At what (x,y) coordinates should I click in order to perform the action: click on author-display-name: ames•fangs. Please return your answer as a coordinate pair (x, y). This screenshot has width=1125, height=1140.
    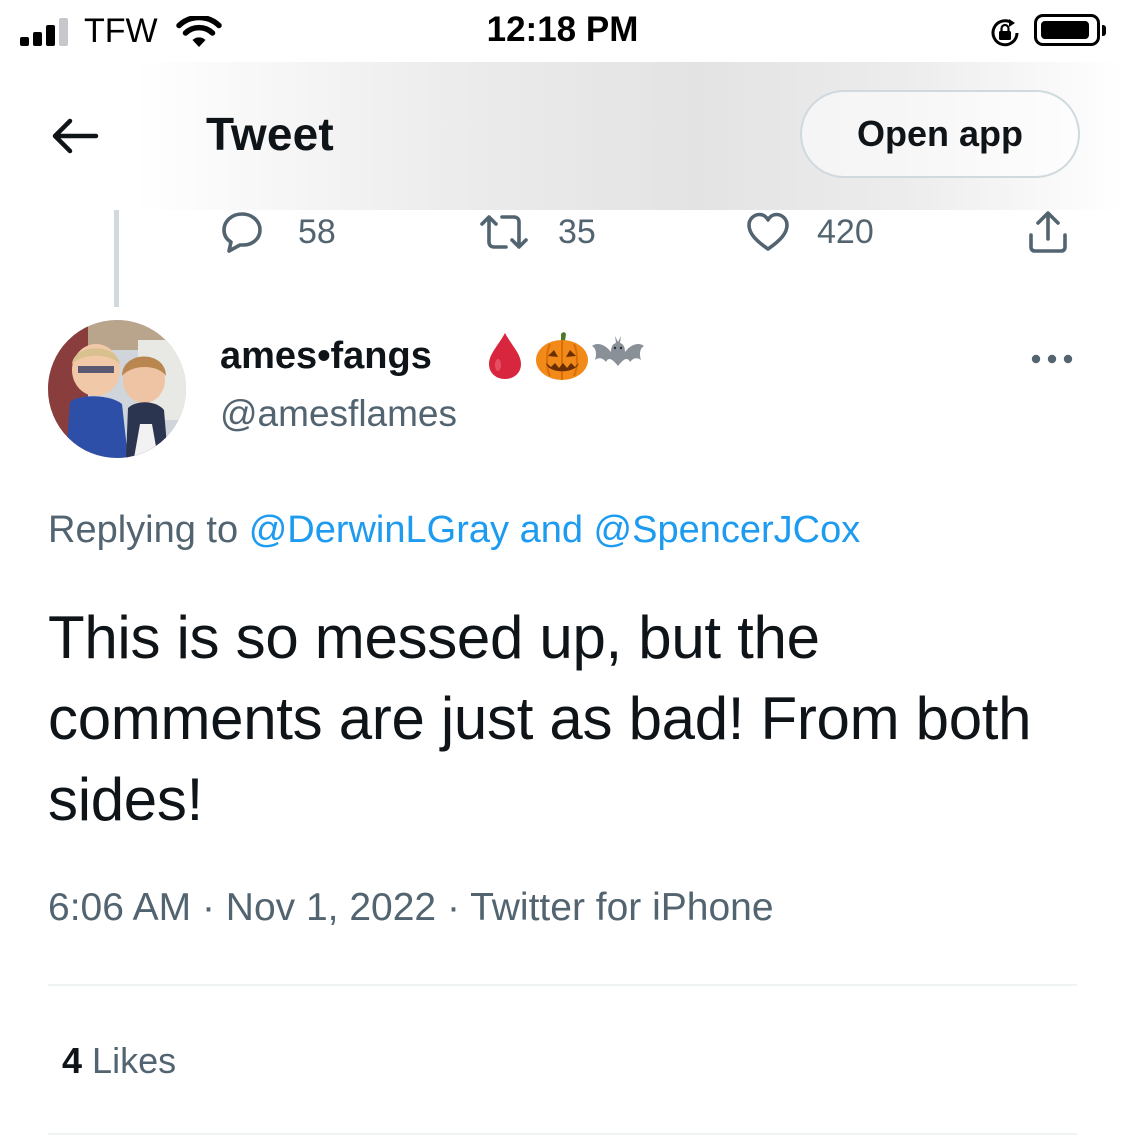
    Looking at the image, I should click on (326, 356).